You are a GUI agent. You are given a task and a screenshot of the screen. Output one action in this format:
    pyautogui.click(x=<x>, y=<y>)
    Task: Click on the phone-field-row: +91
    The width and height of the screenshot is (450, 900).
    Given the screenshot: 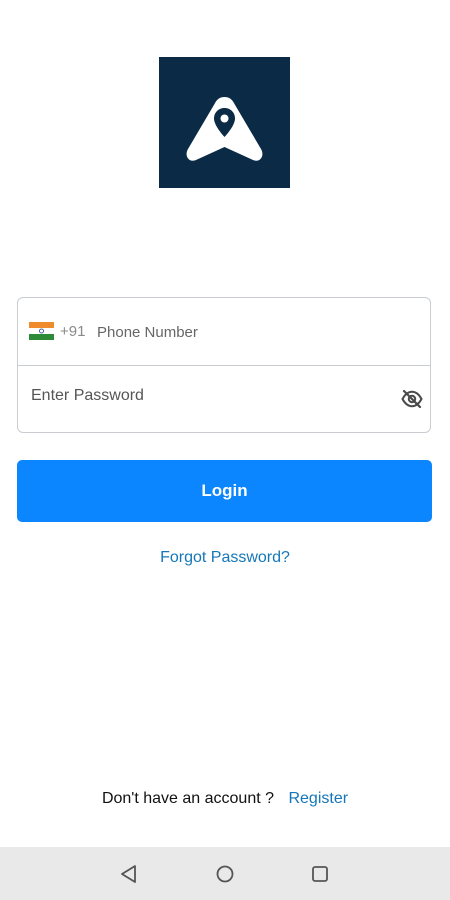 What is the action you would take?
    pyautogui.click(x=224, y=332)
    